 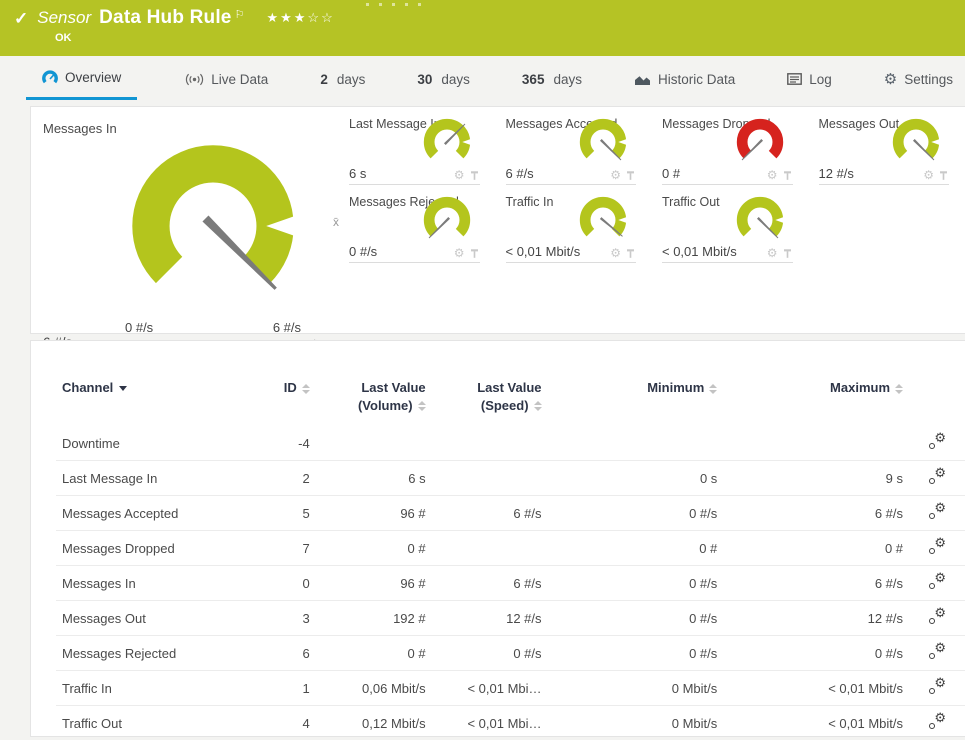 I want to click on tab-settings: ⚙ Settings, so click(x=918, y=79).